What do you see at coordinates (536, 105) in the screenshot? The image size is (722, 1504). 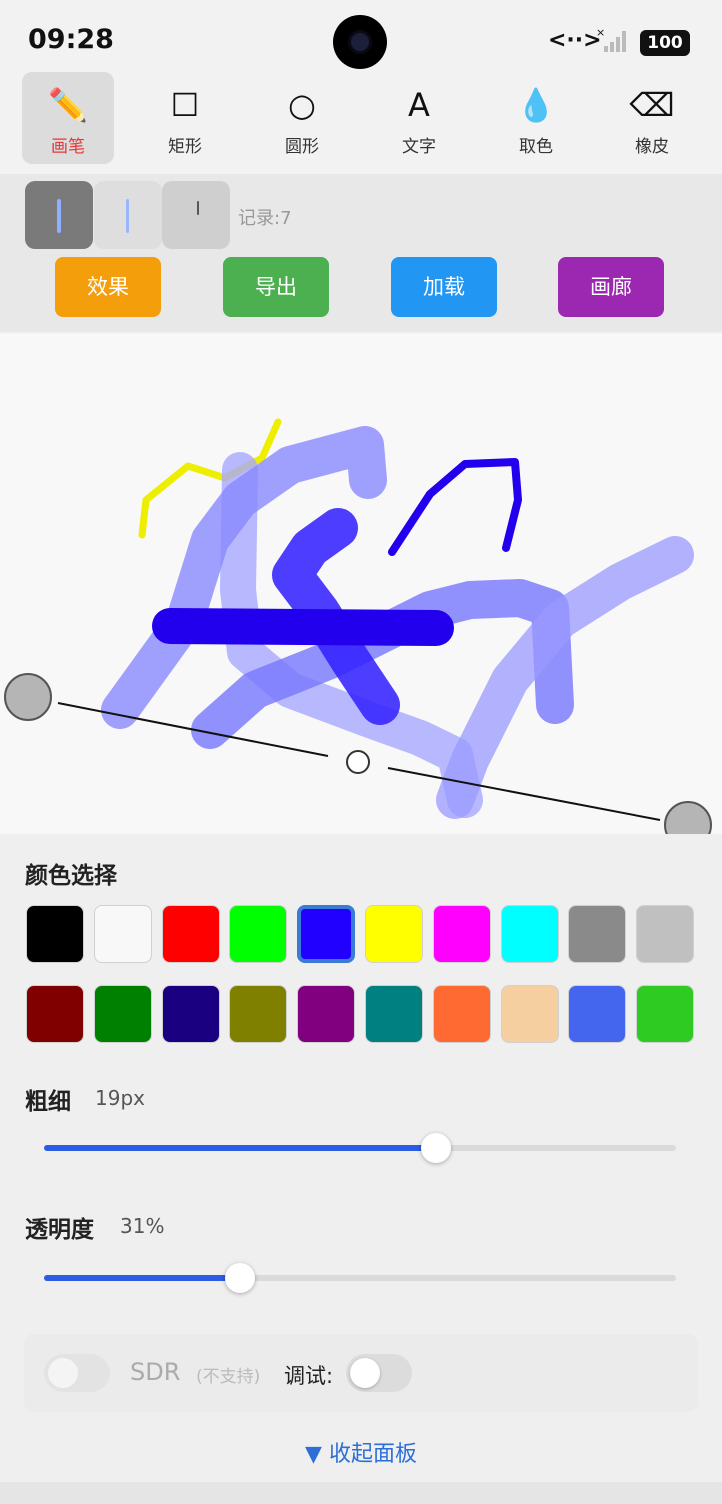 I see `dropper-icon: 💧` at bounding box center [536, 105].